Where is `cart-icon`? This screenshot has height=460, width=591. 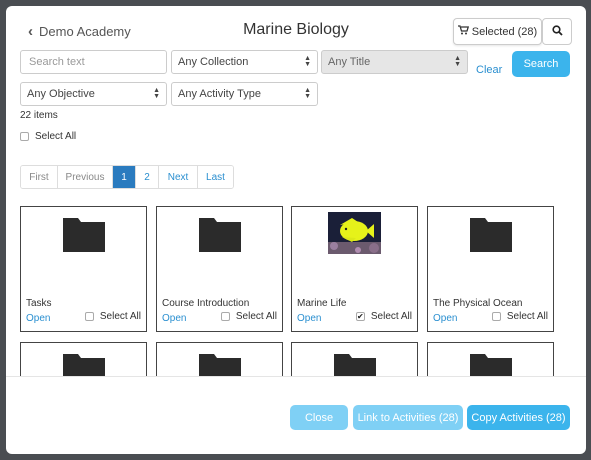 cart-icon is located at coordinates (463, 31).